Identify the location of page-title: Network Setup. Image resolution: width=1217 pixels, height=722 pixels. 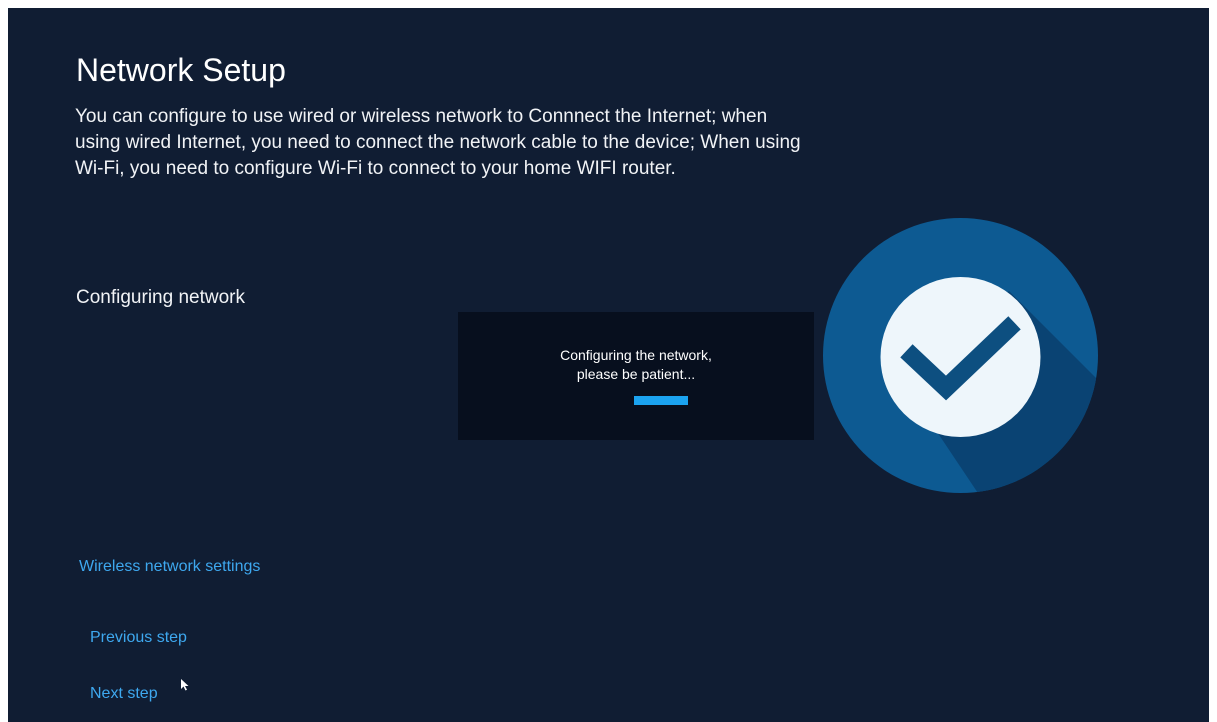
(181, 70).